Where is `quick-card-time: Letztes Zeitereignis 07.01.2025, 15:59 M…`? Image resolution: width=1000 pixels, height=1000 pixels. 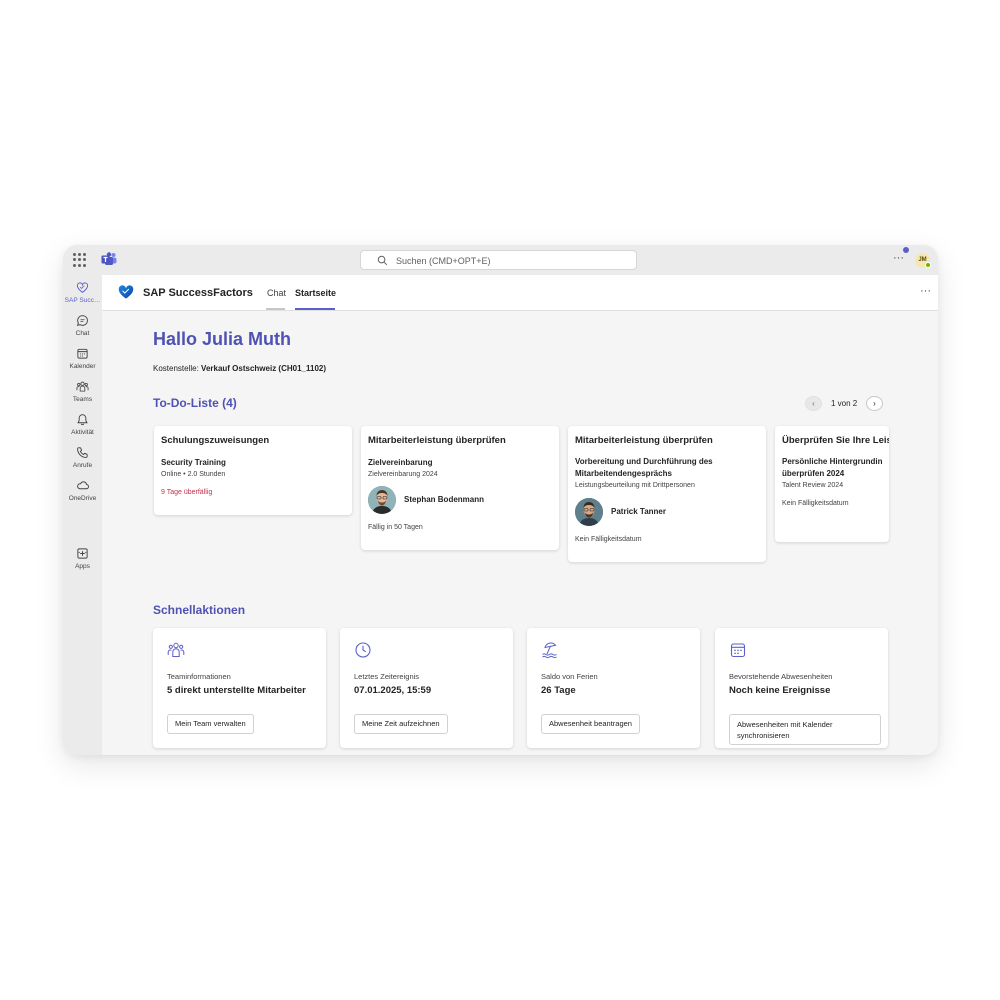 quick-card-time: Letztes Zeitereignis 07.01.2025, 15:59 M… is located at coordinates (426, 688).